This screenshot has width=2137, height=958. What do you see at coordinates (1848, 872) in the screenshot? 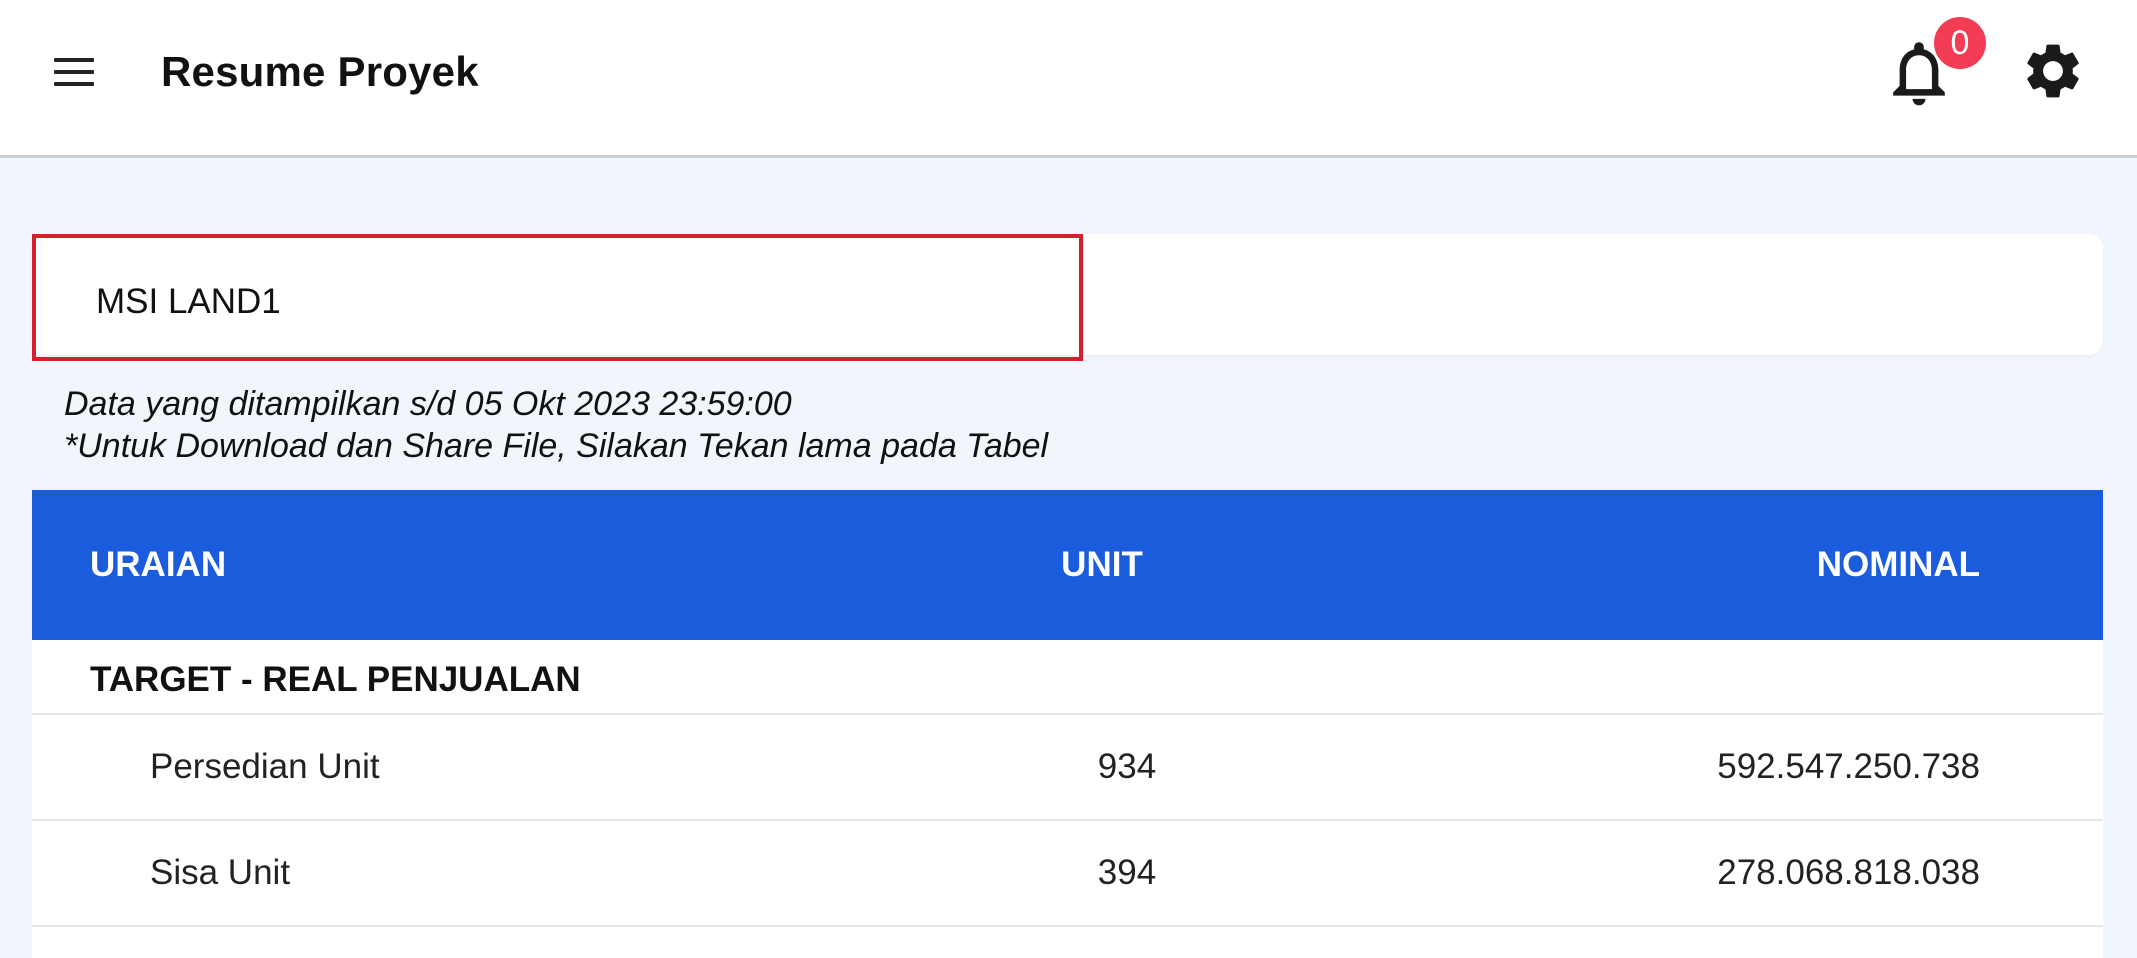
I see `row-nominal: 278.068.818.038` at bounding box center [1848, 872].